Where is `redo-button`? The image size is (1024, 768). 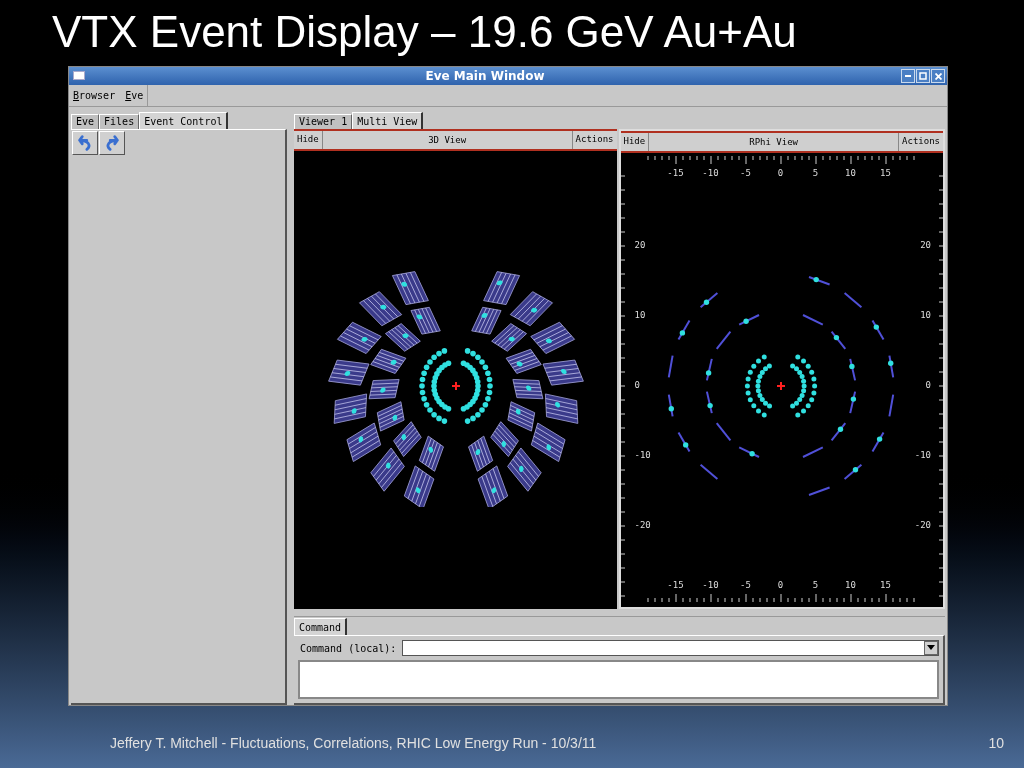
redo-button is located at coordinates (112, 143).